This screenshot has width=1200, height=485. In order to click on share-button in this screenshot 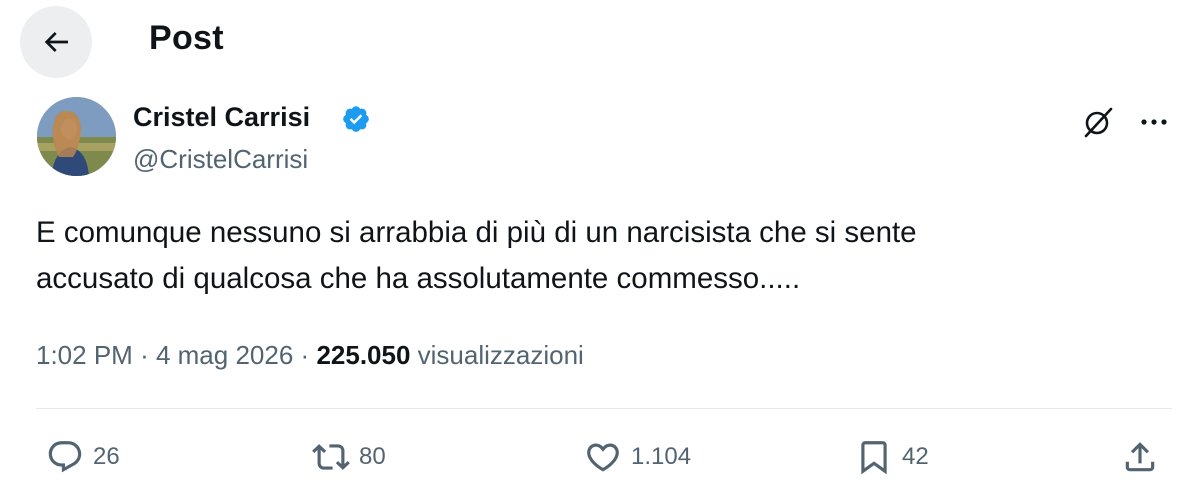, I will do `click(1140, 457)`.